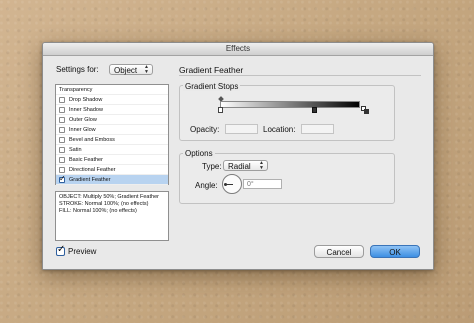 Image resolution: width=474 pixels, height=323 pixels. I want to click on effects-list-item: Bevel and Emboss, so click(112, 140).